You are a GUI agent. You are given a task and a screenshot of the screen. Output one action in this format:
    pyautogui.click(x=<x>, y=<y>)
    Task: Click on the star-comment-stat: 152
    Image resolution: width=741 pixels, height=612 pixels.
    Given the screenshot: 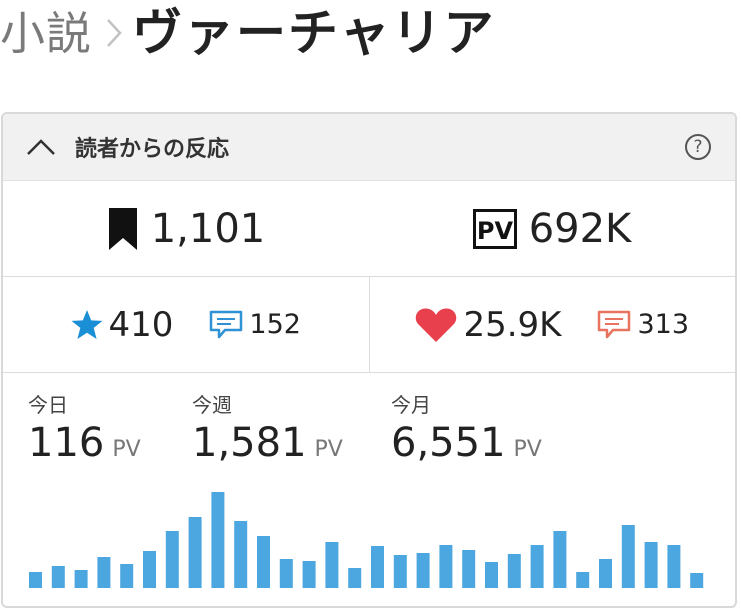 What is the action you would take?
    pyautogui.click(x=255, y=324)
    